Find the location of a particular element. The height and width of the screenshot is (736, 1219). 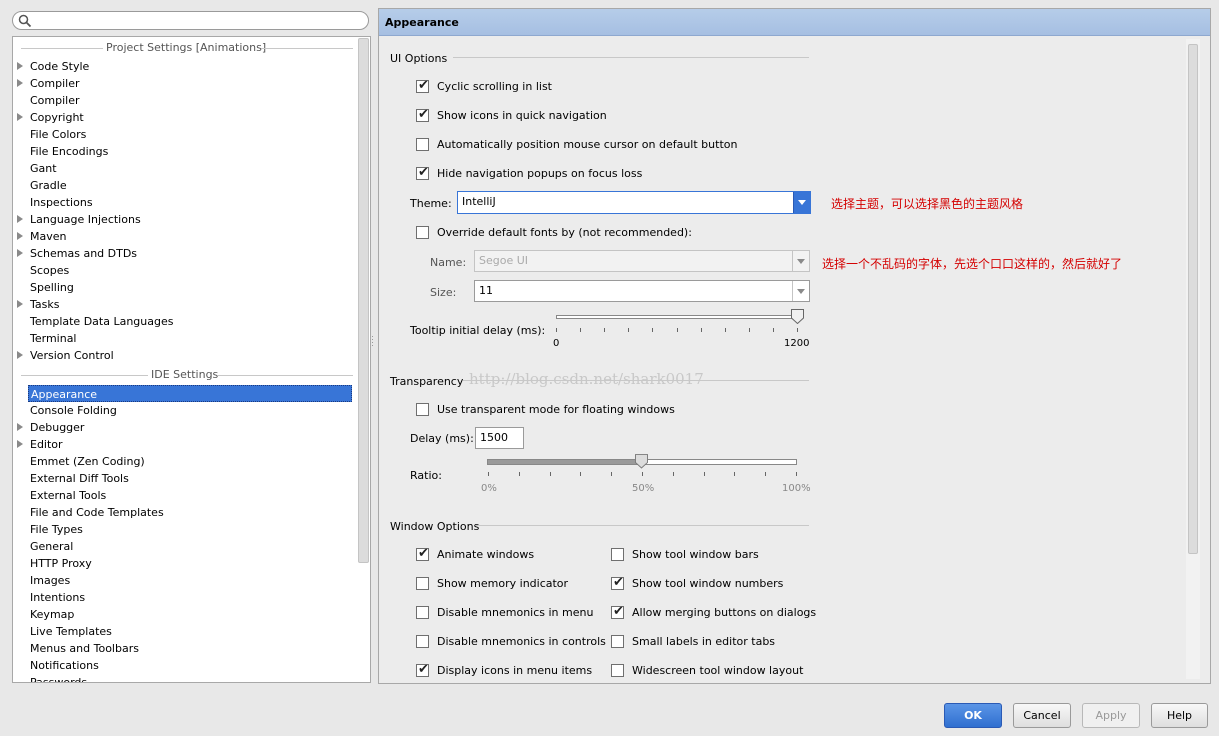

tree-item: File and Code Templates is located at coordinates (97, 512).